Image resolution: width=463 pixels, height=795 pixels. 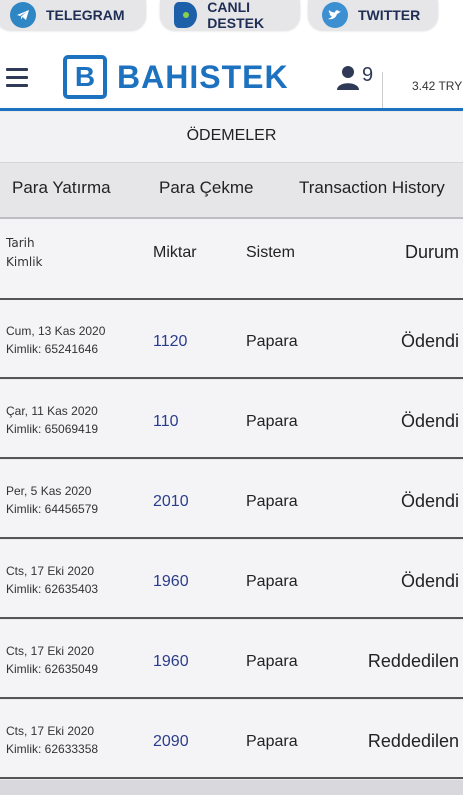 I want to click on header-amount: Miktar, so click(x=175, y=252).